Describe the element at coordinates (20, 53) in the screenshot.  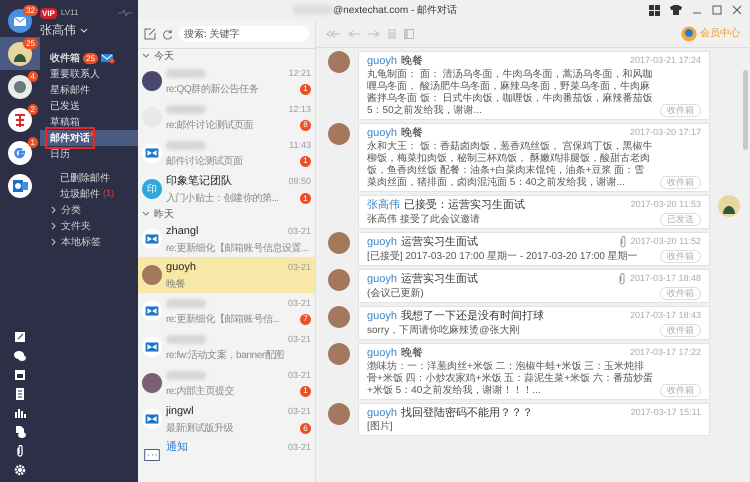
I see `account-item: 25` at that location.